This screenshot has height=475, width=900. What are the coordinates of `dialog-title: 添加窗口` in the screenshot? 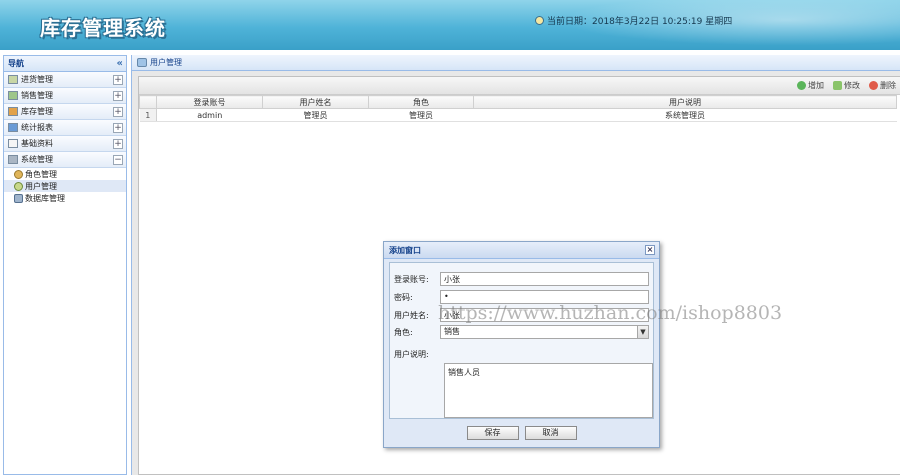 It's located at (405, 250).